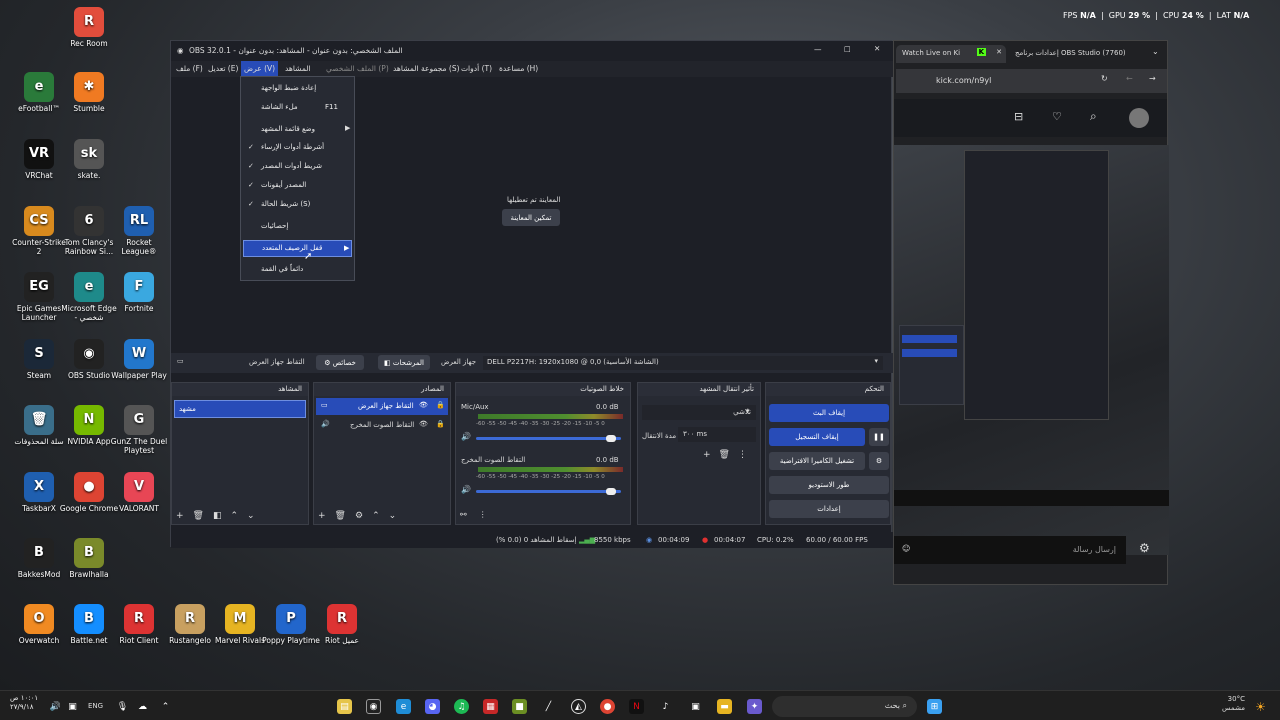 Image resolution: width=1280 pixels, height=720 pixels. Describe the element at coordinates (548, 438) in the screenshot. I see `mic-volume-slider` at that location.